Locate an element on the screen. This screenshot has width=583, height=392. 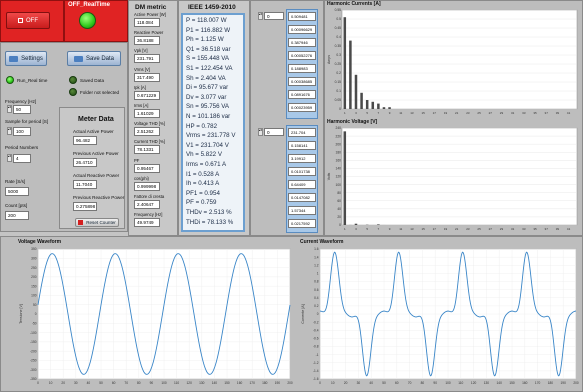
x-tick-label: 10 is located at coordinates (51, 383).